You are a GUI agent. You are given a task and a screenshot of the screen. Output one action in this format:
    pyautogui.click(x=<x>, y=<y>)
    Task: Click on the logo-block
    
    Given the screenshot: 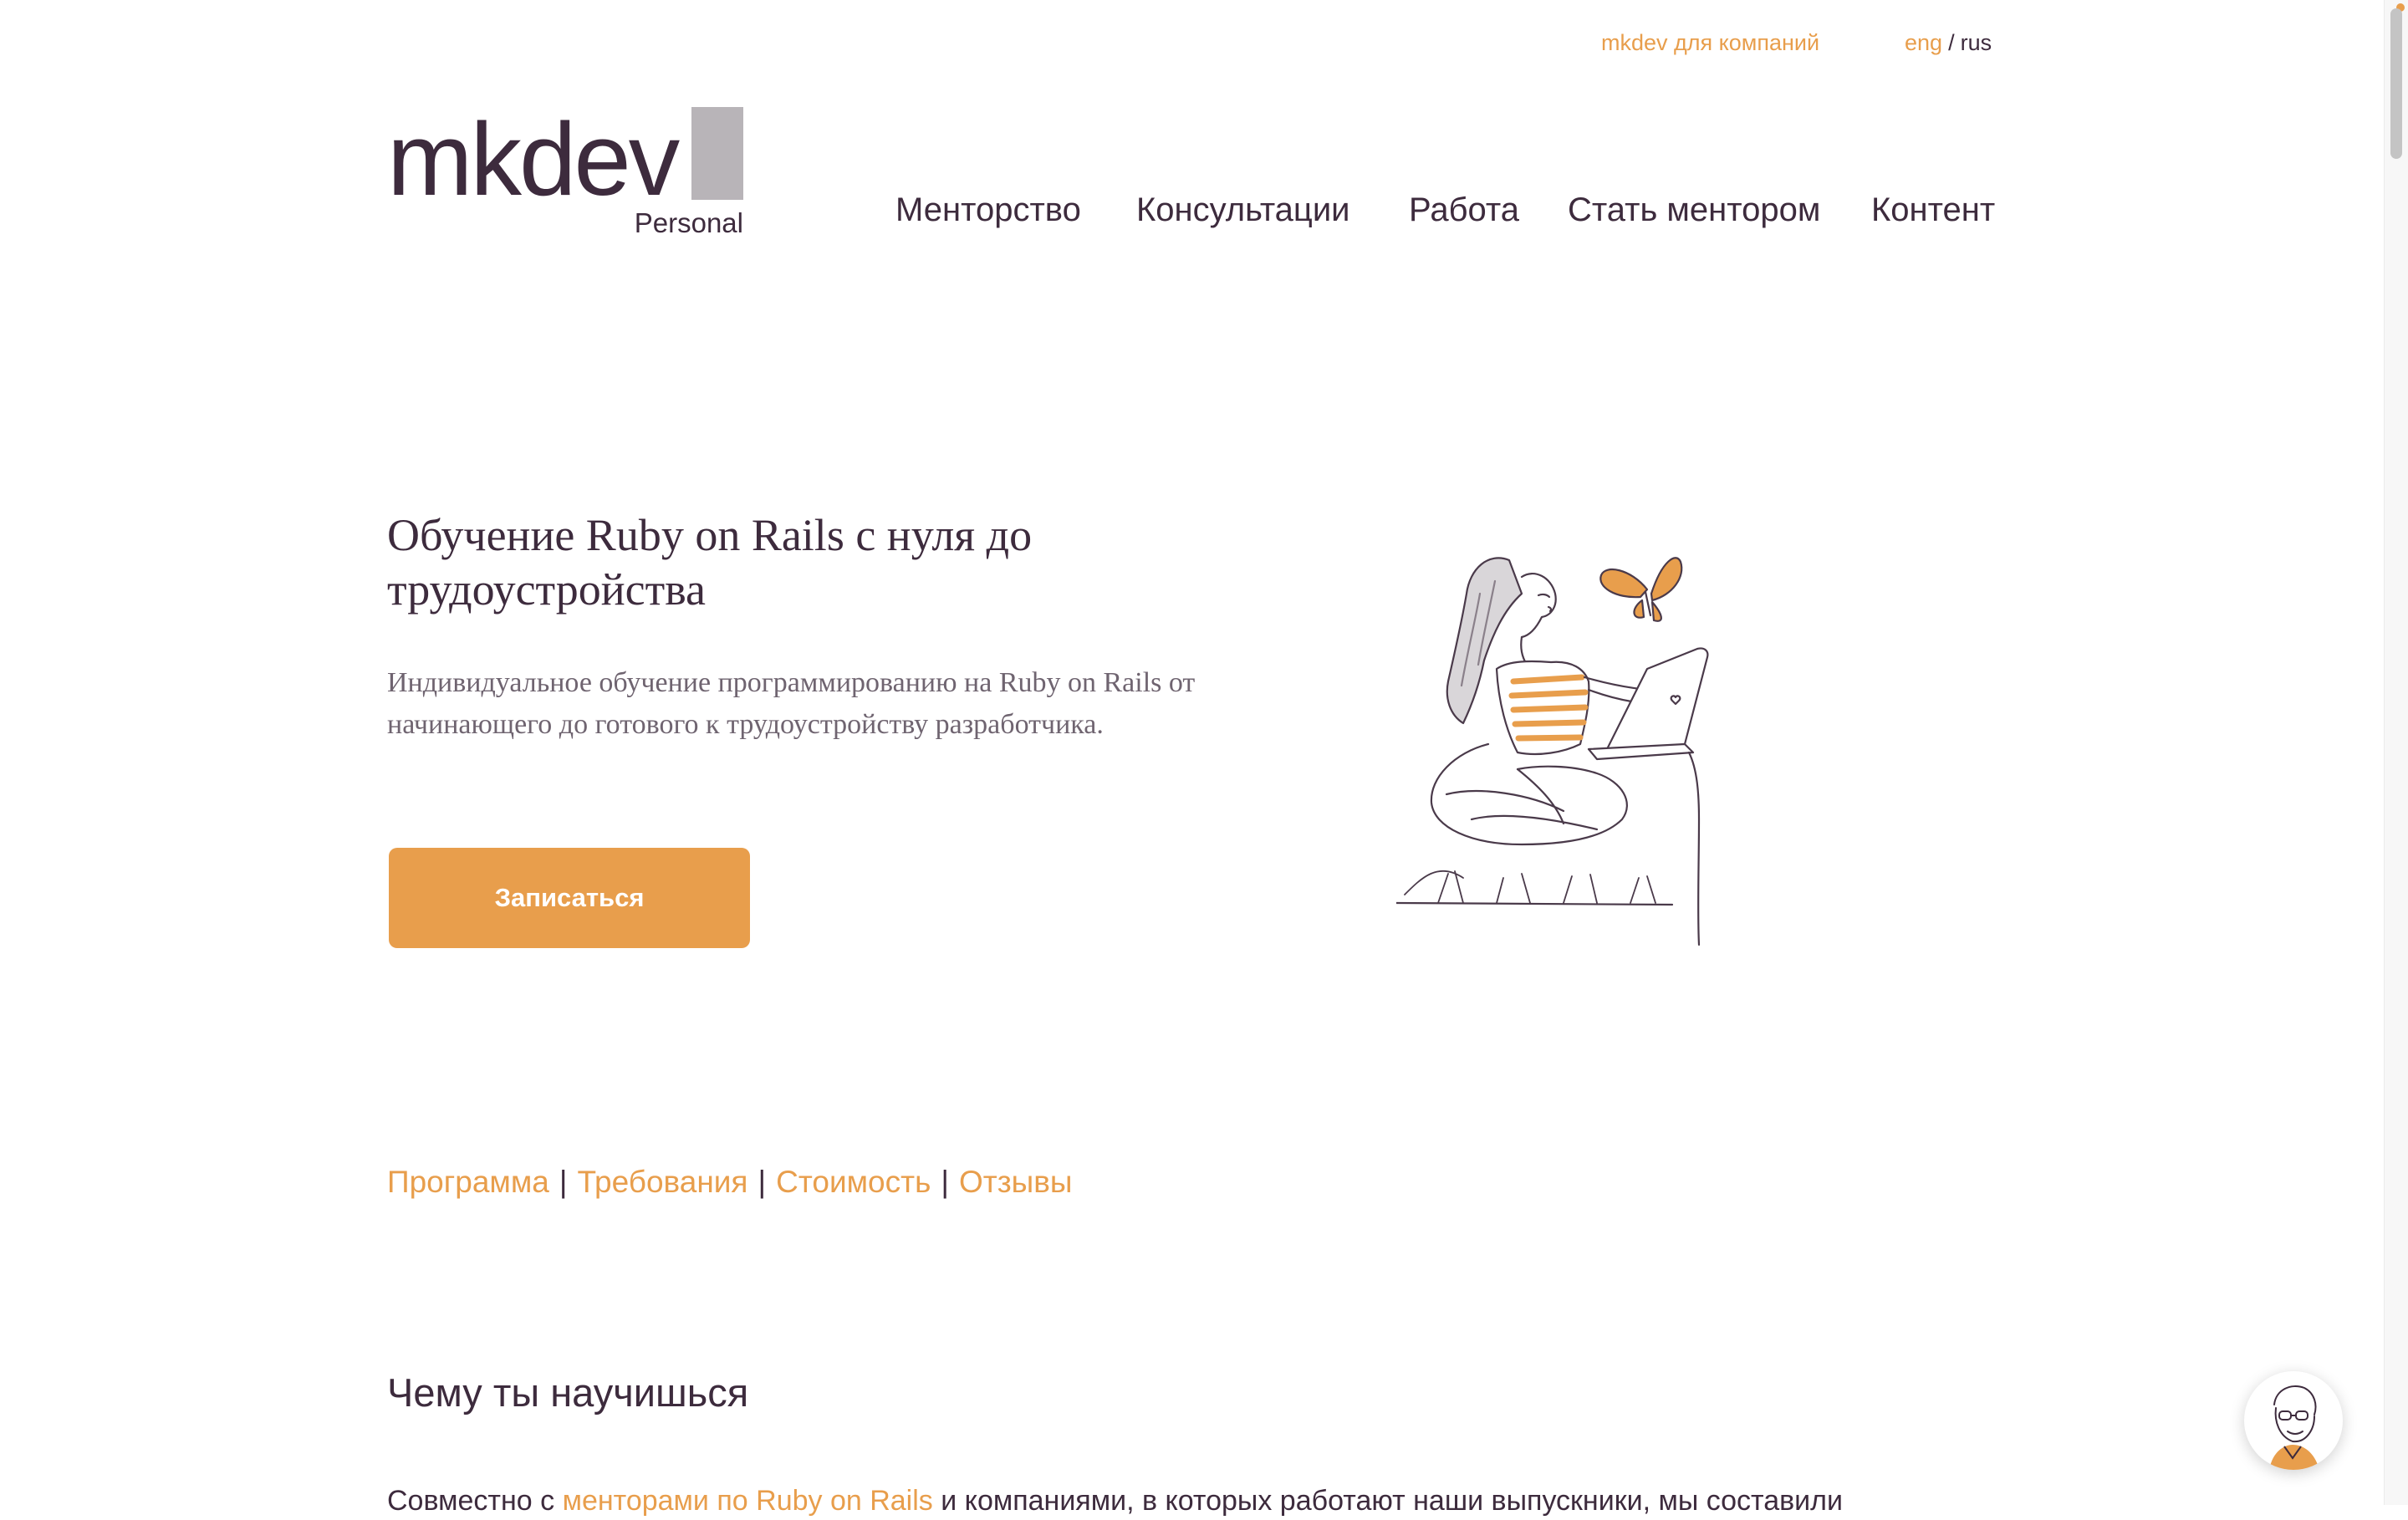 What is the action you would take?
    pyautogui.click(x=717, y=154)
    